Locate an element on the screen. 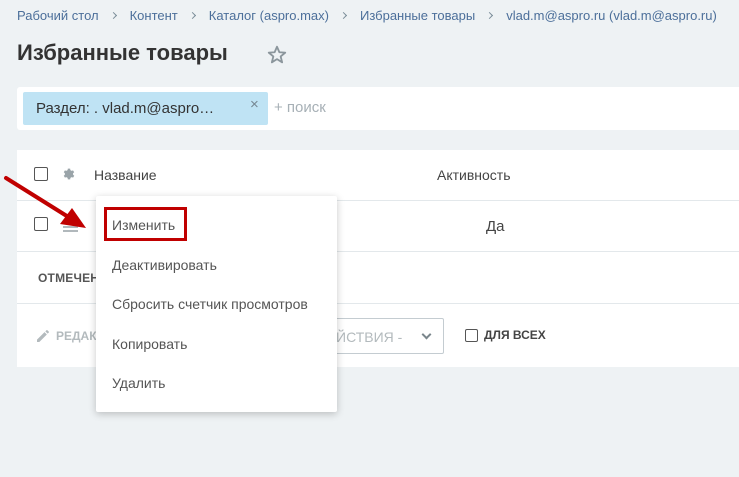 The height and width of the screenshot is (477, 739). filter-bar: Раздел: . vlad.m@aspro… × + поиск is located at coordinates (378, 108).